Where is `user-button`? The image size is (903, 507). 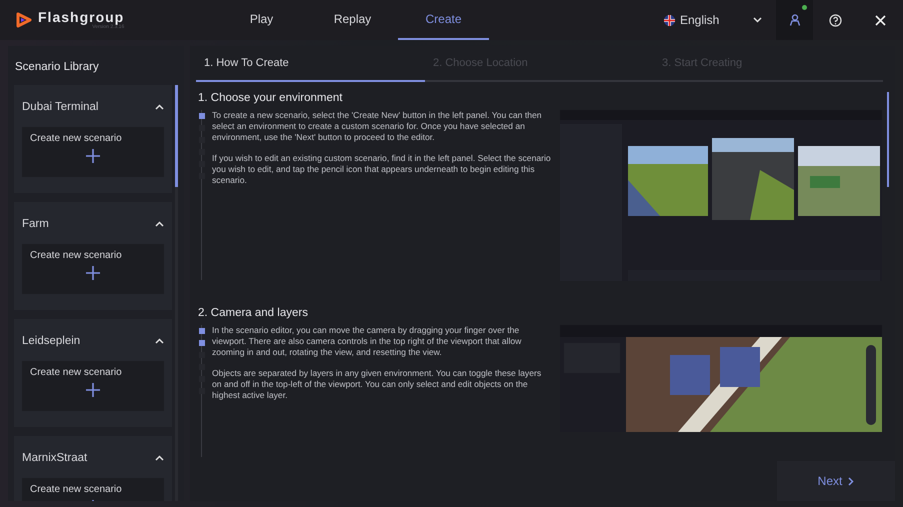
user-button is located at coordinates (794, 20).